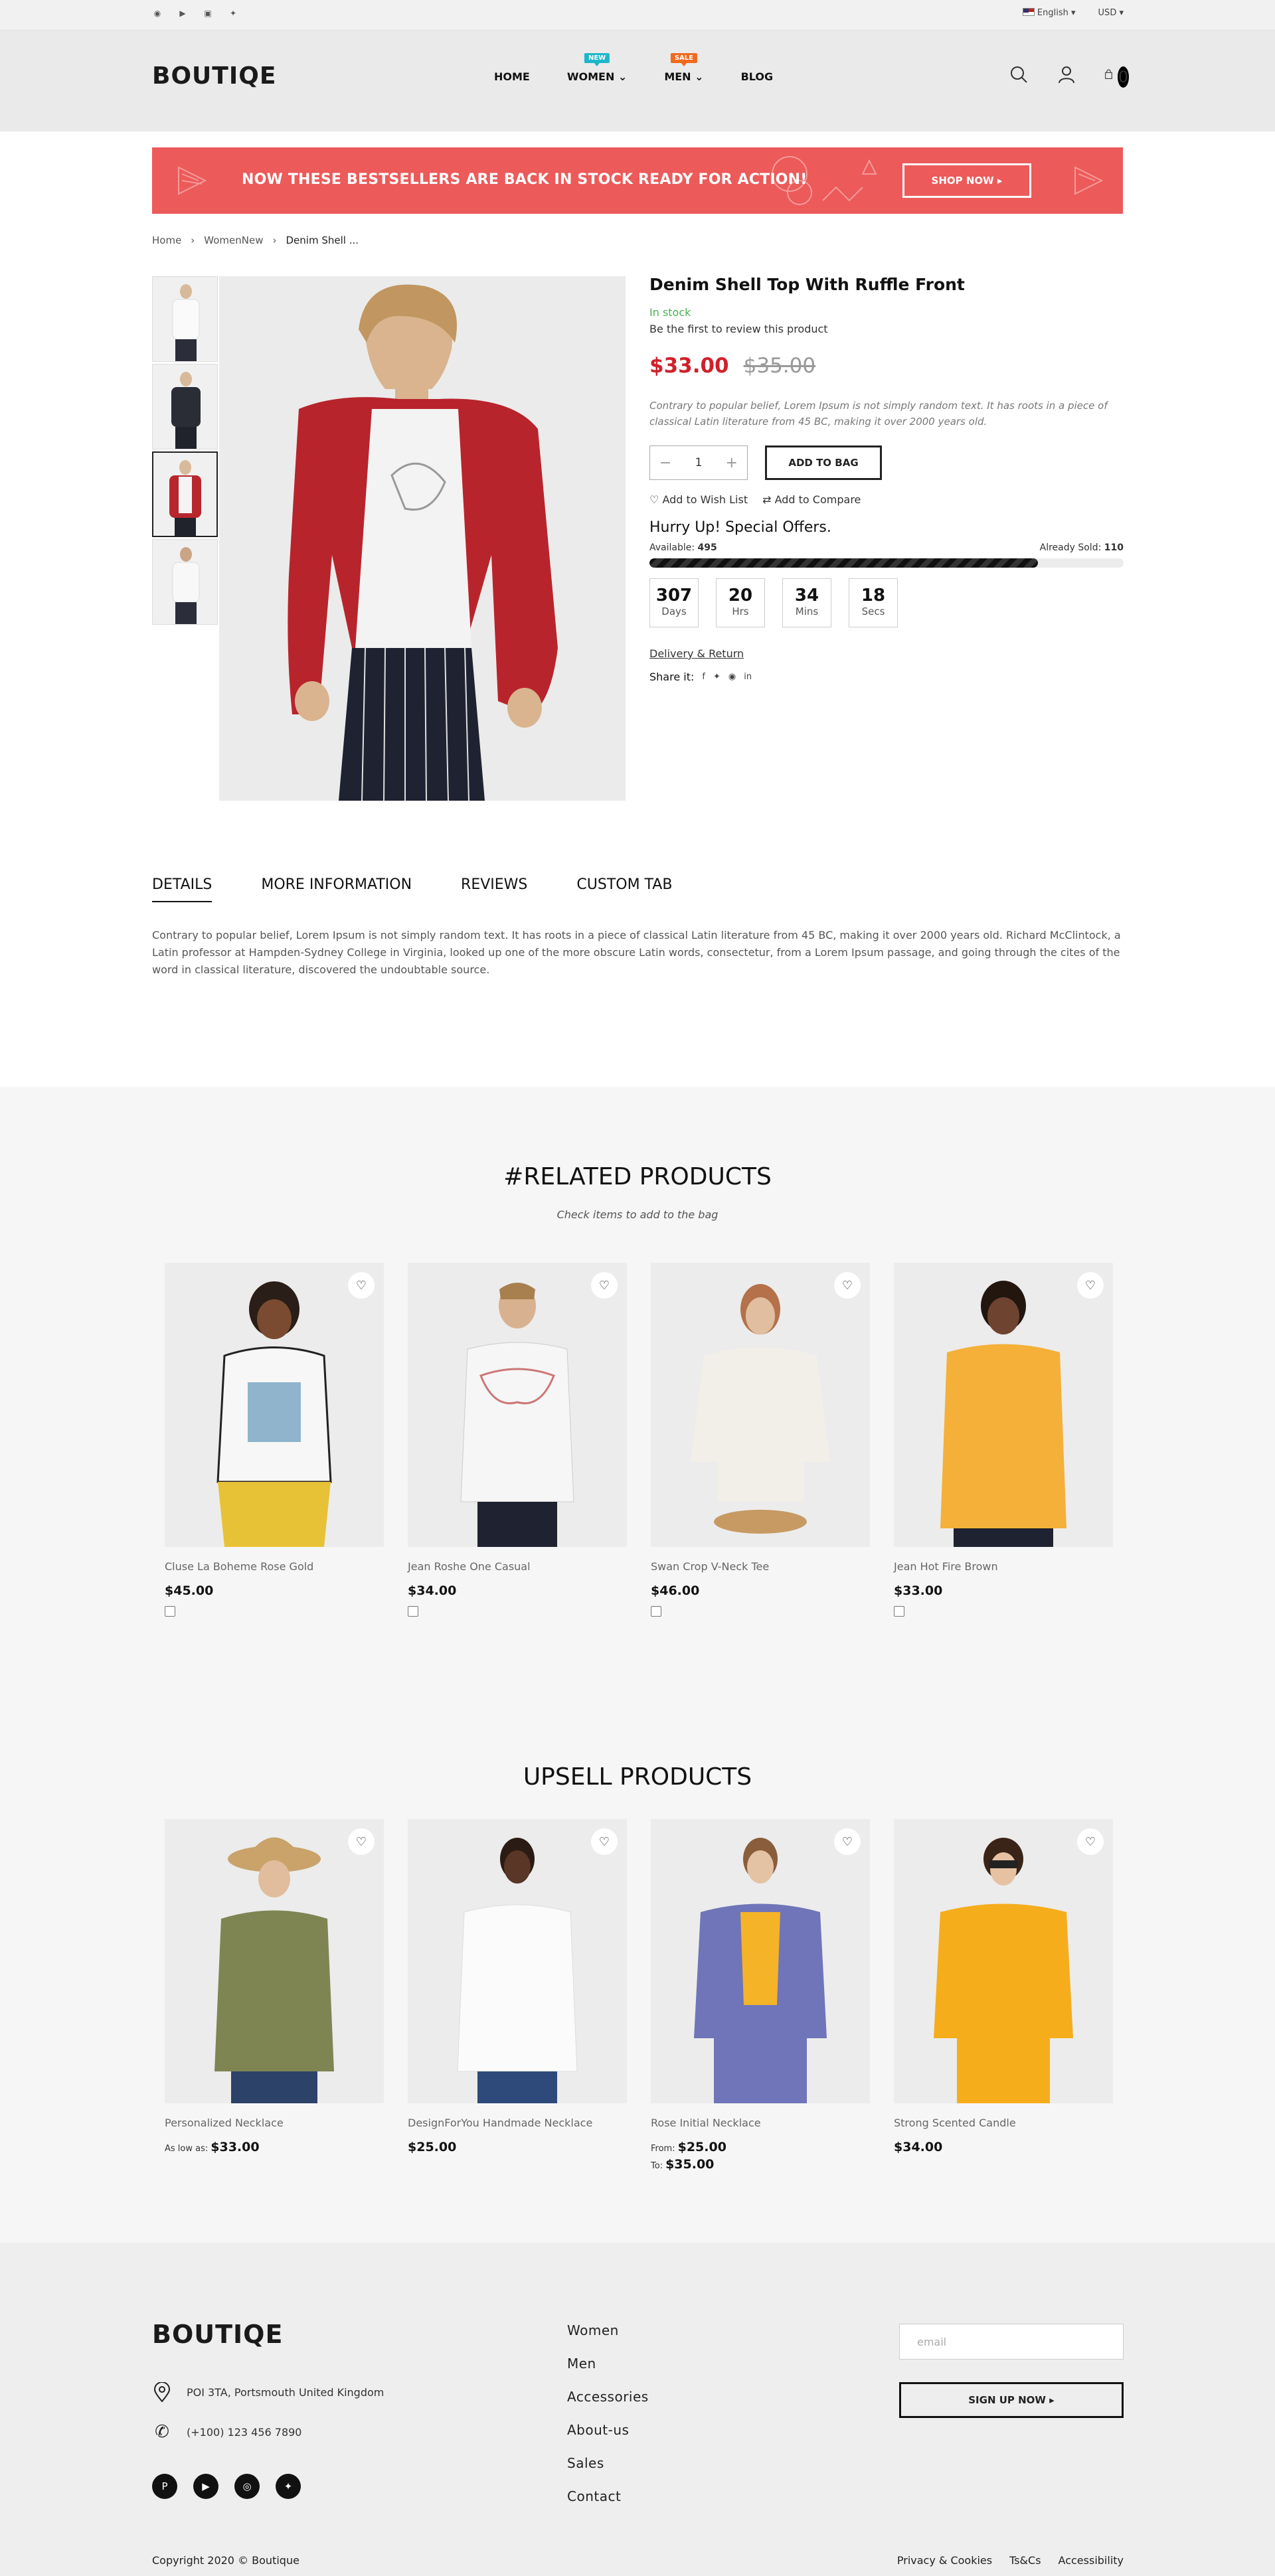  I want to click on footer-link-men: Men, so click(608, 2364).